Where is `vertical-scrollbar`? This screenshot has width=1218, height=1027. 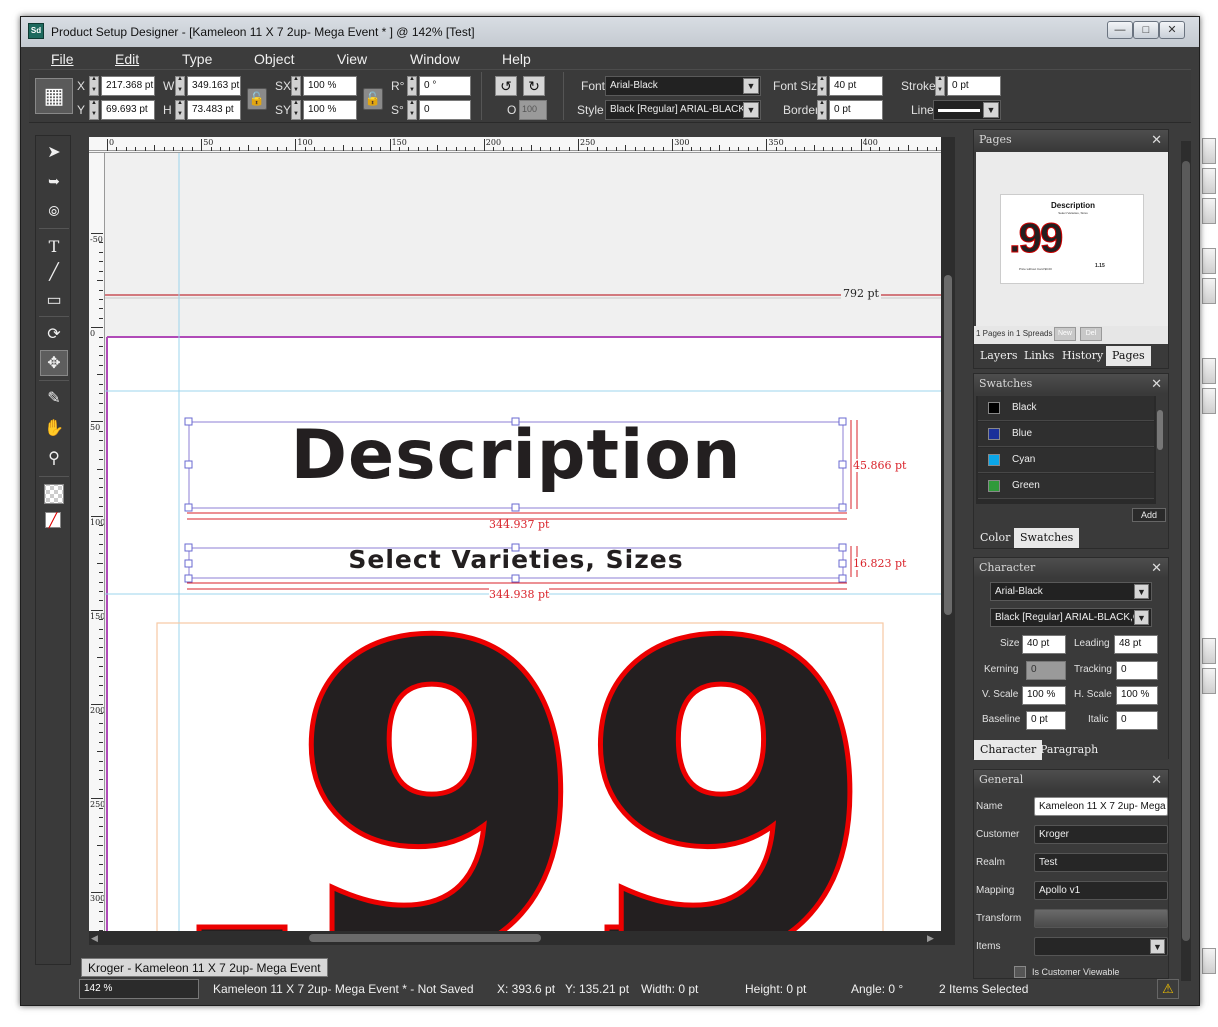
vertical-scrollbar is located at coordinates (948, 541).